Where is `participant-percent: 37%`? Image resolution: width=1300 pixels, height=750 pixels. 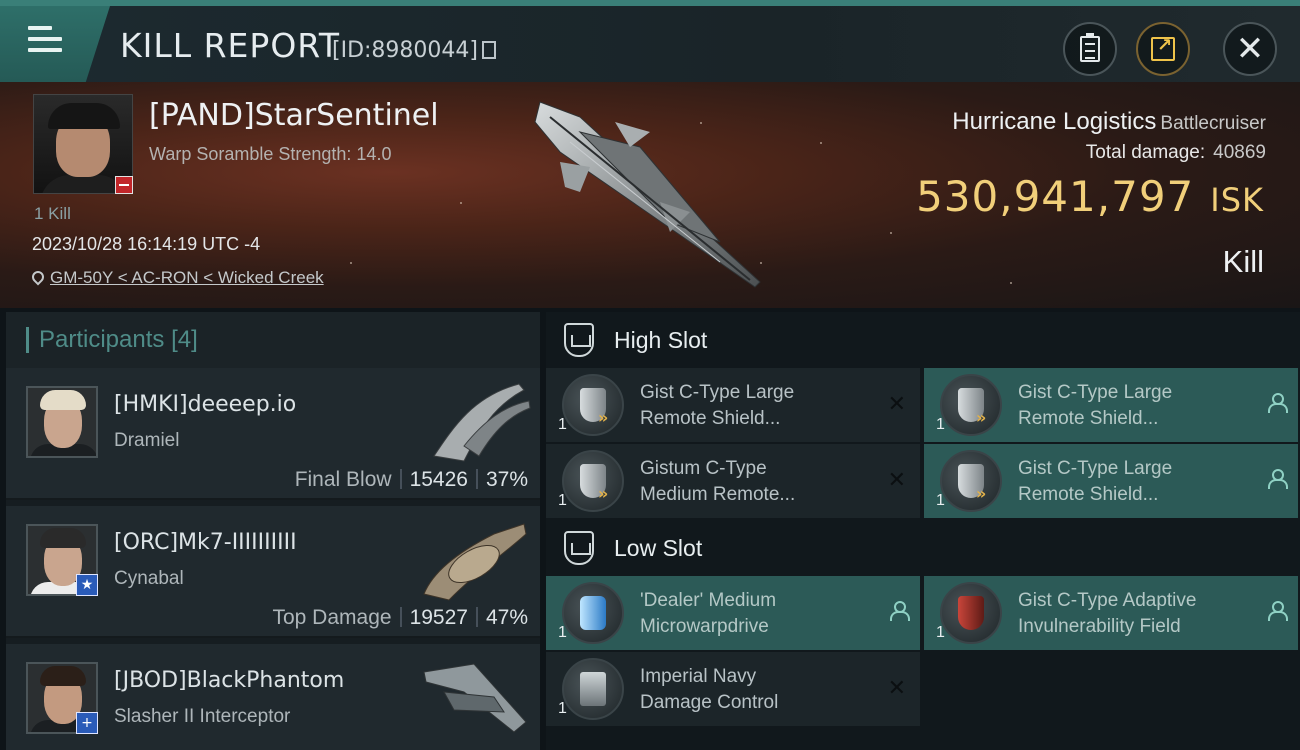
participant-percent: 37% is located at coordinates (506, 479).